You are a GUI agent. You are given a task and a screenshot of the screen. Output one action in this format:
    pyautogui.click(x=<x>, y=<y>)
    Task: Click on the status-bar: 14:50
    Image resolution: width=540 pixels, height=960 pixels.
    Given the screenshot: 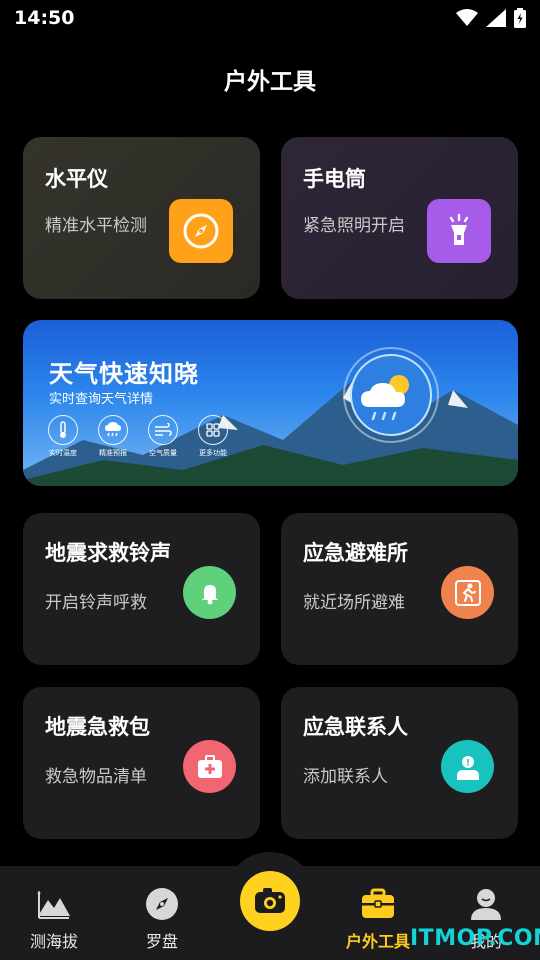 What is the action you would take?
    pyautogui.click(x=270, y=18)
    